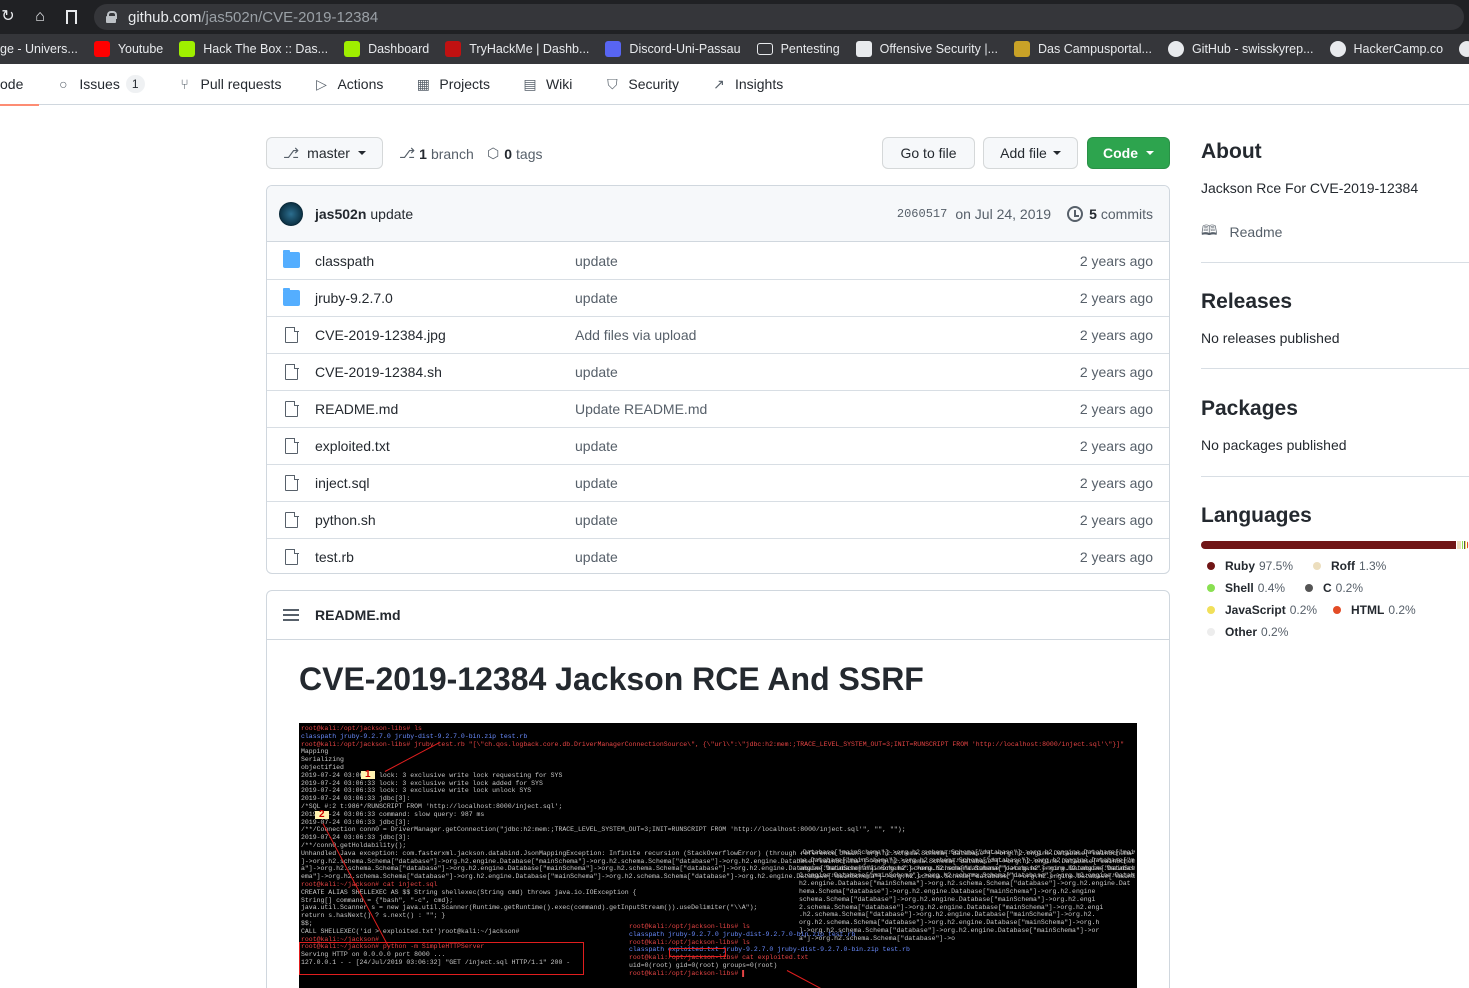 The width and height of the screenshot is (1469, 988). What do you see at coordinates (718, 371) in the screenshot?
I see `file-row: CVE-2019-12384.sh update 2 years ago` at bounding box center [718, 371].